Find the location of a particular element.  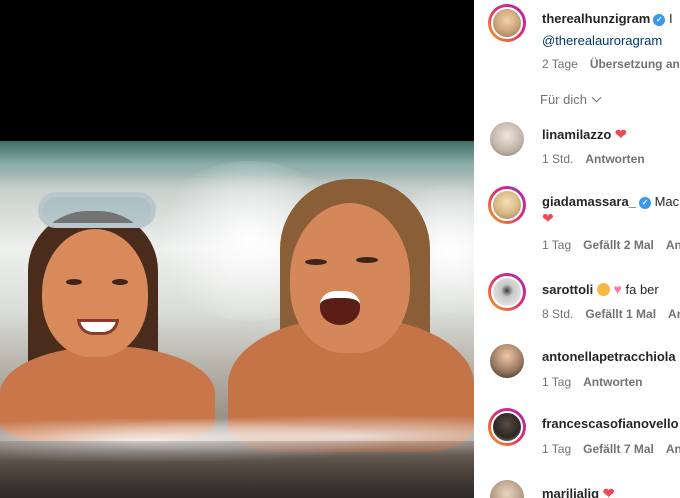

comment-text: fa ber is located at coordinates (642, 289).